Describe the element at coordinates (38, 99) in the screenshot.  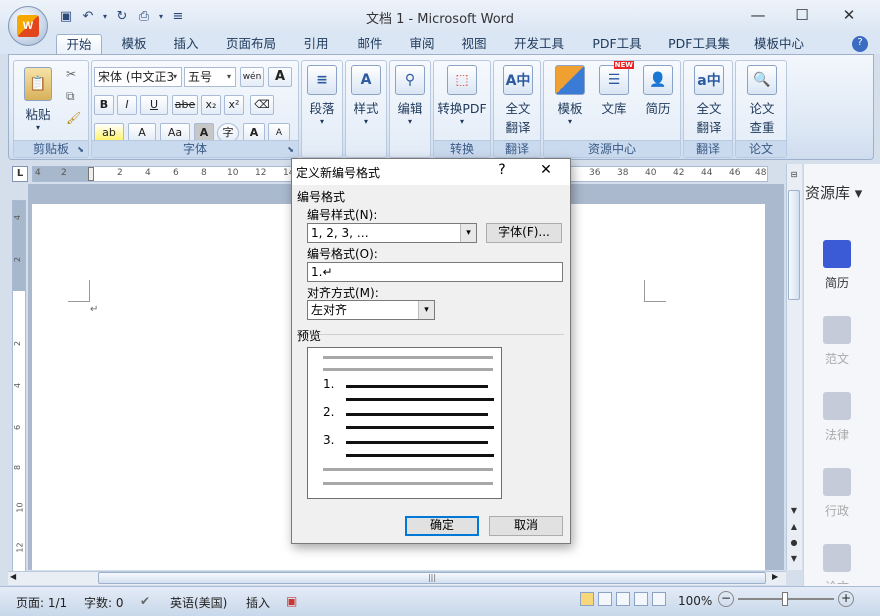
I see `paste-button: 📋 粘贴 ▾` at that location.